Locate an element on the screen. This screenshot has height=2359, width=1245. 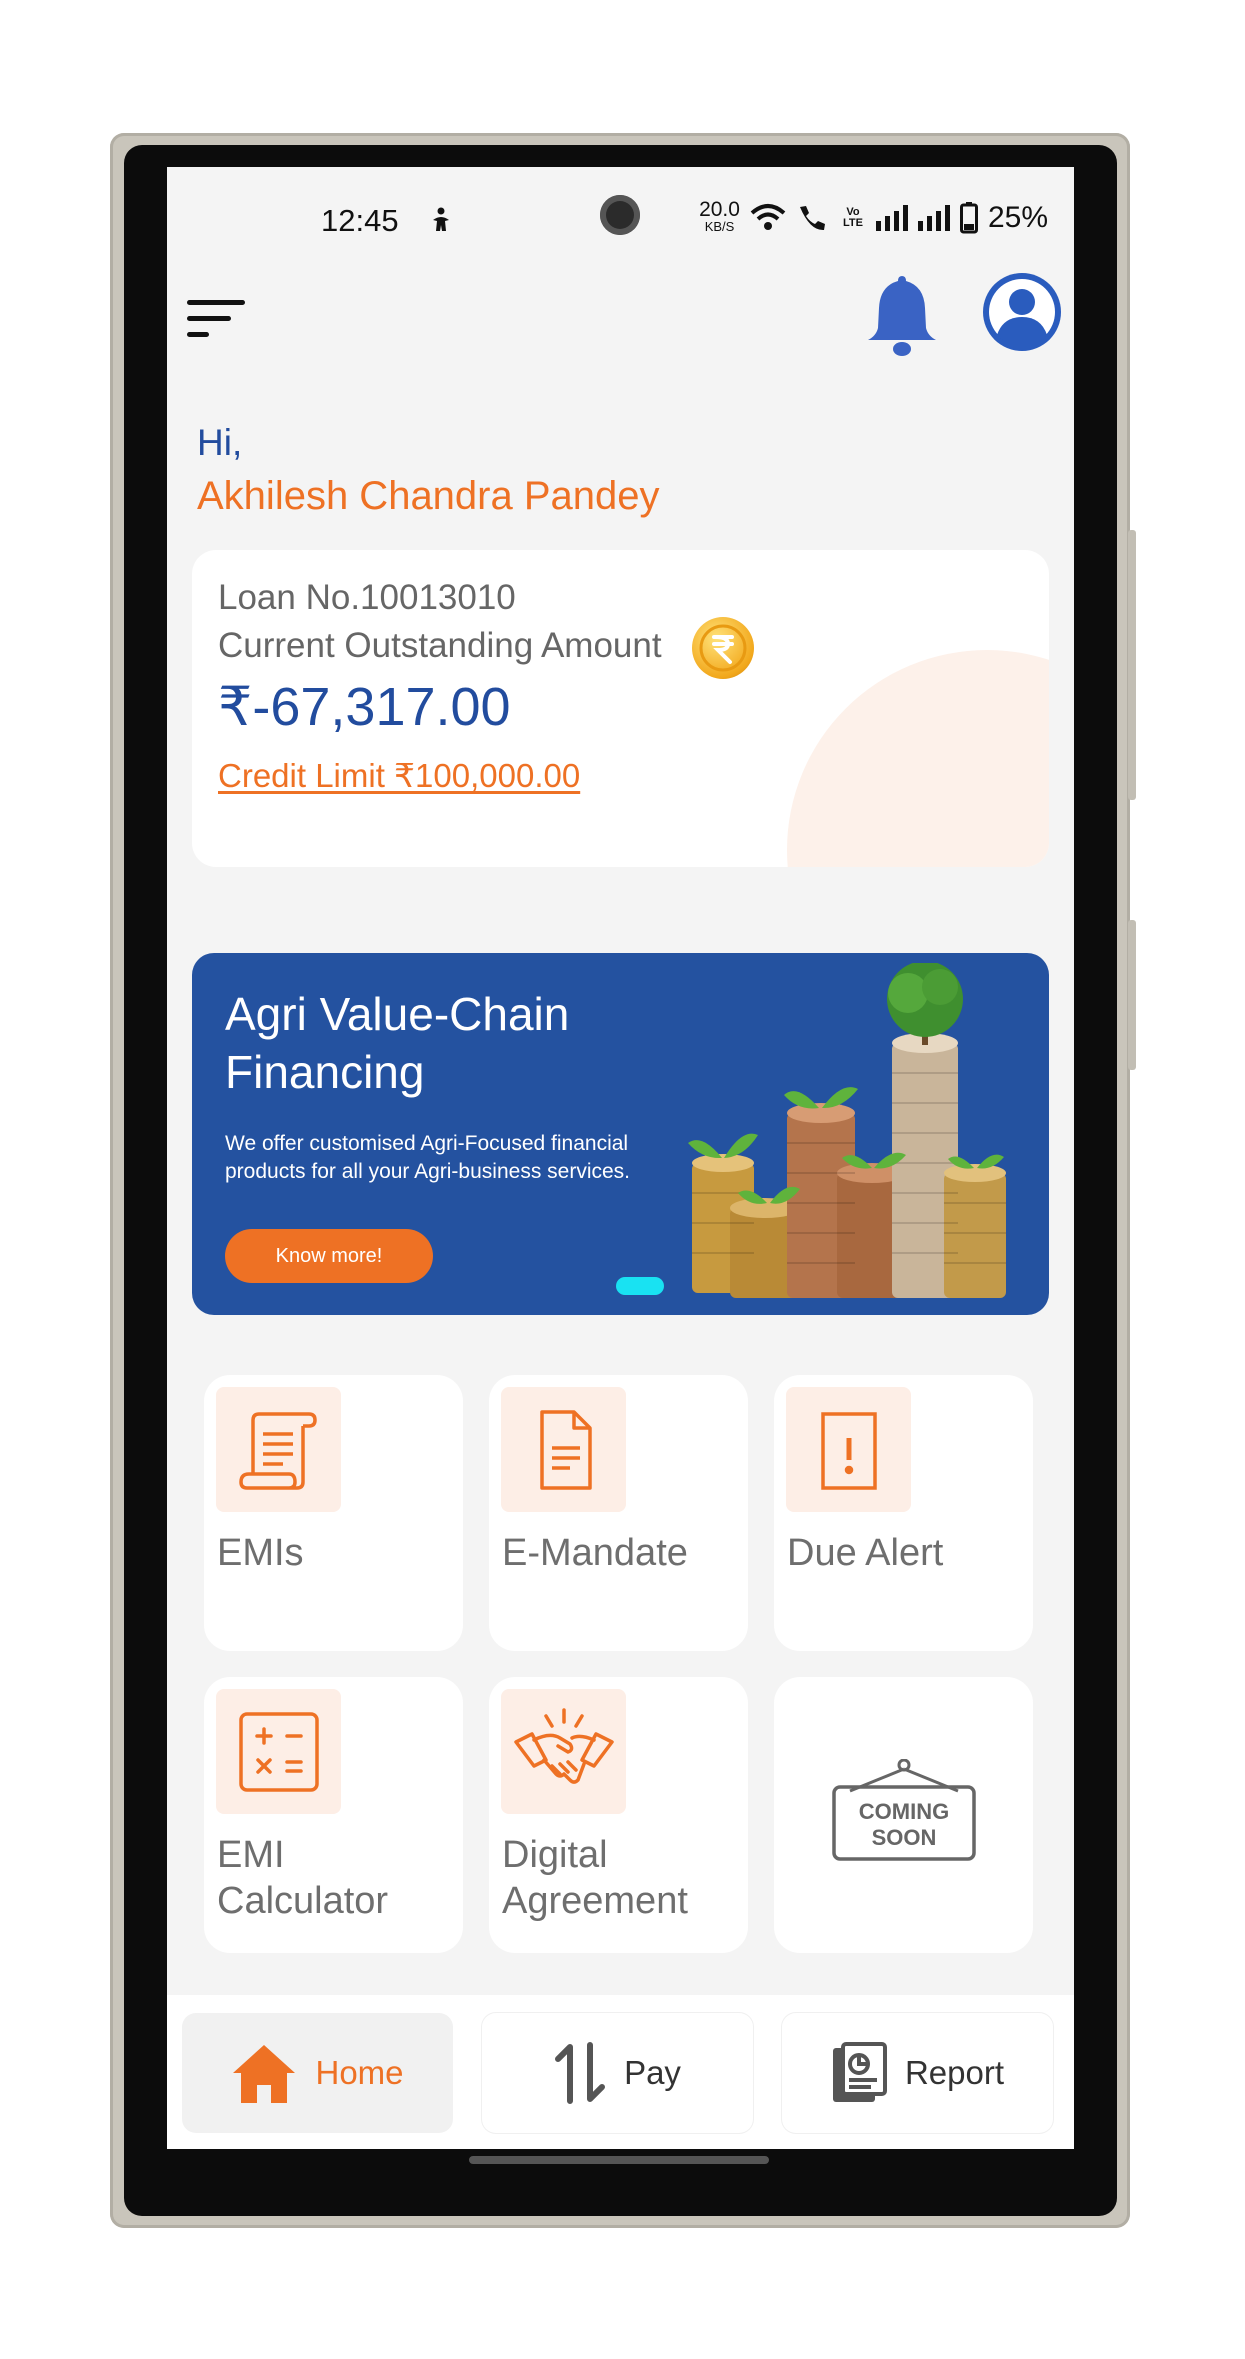
know-more-button: Know more! is located at coordinates (329, 1256).